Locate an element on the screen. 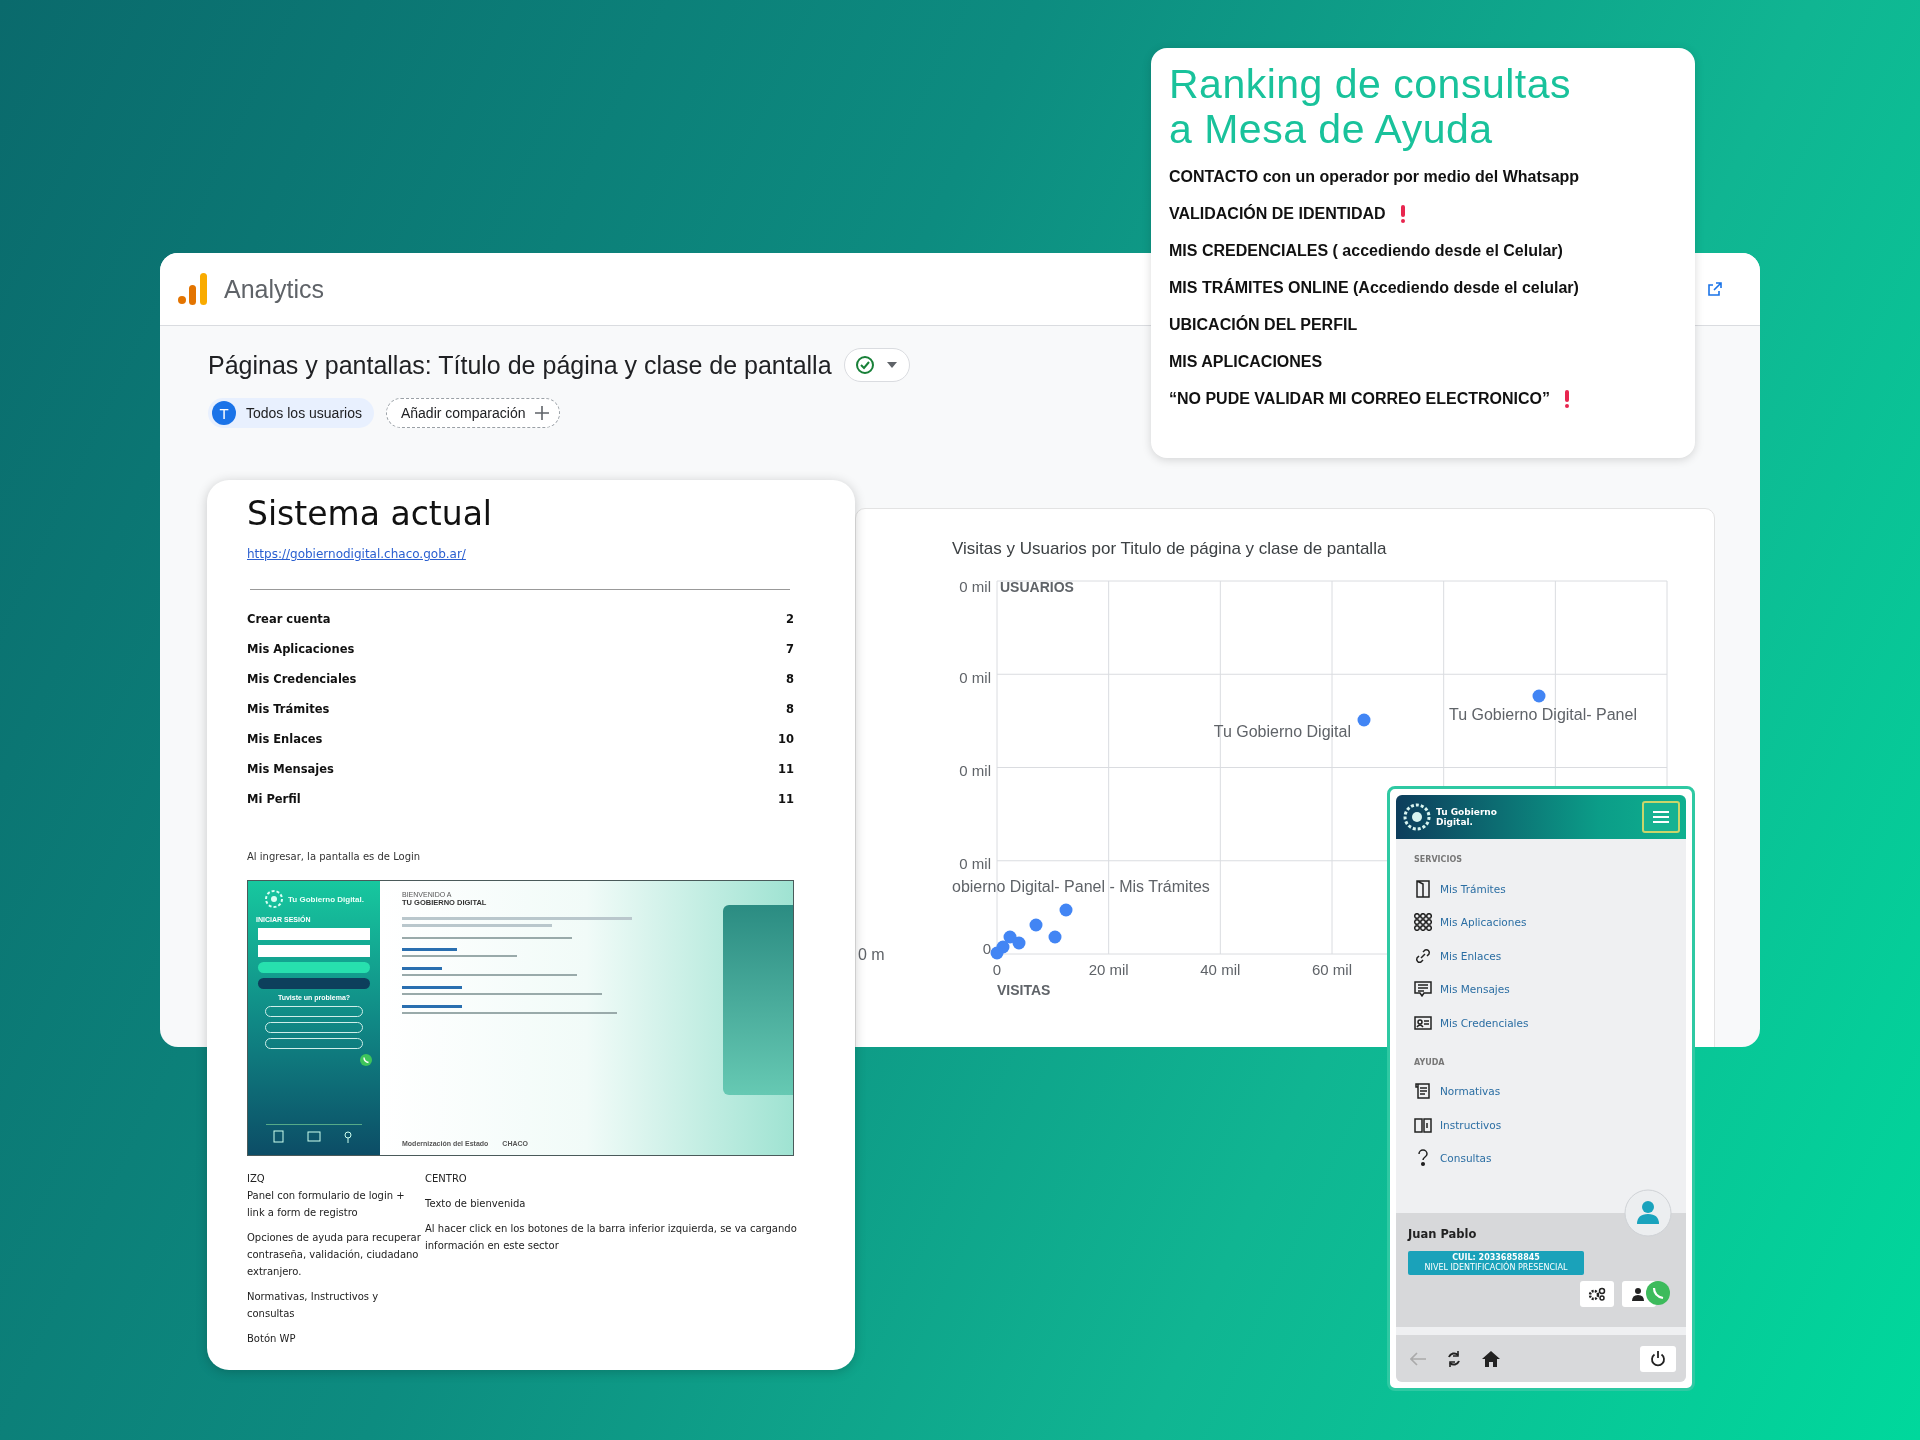 The width and height of the screenshot is (1920, 1440). menu-item: Mis Aplicaciones is located at coordinates (1543, 922).